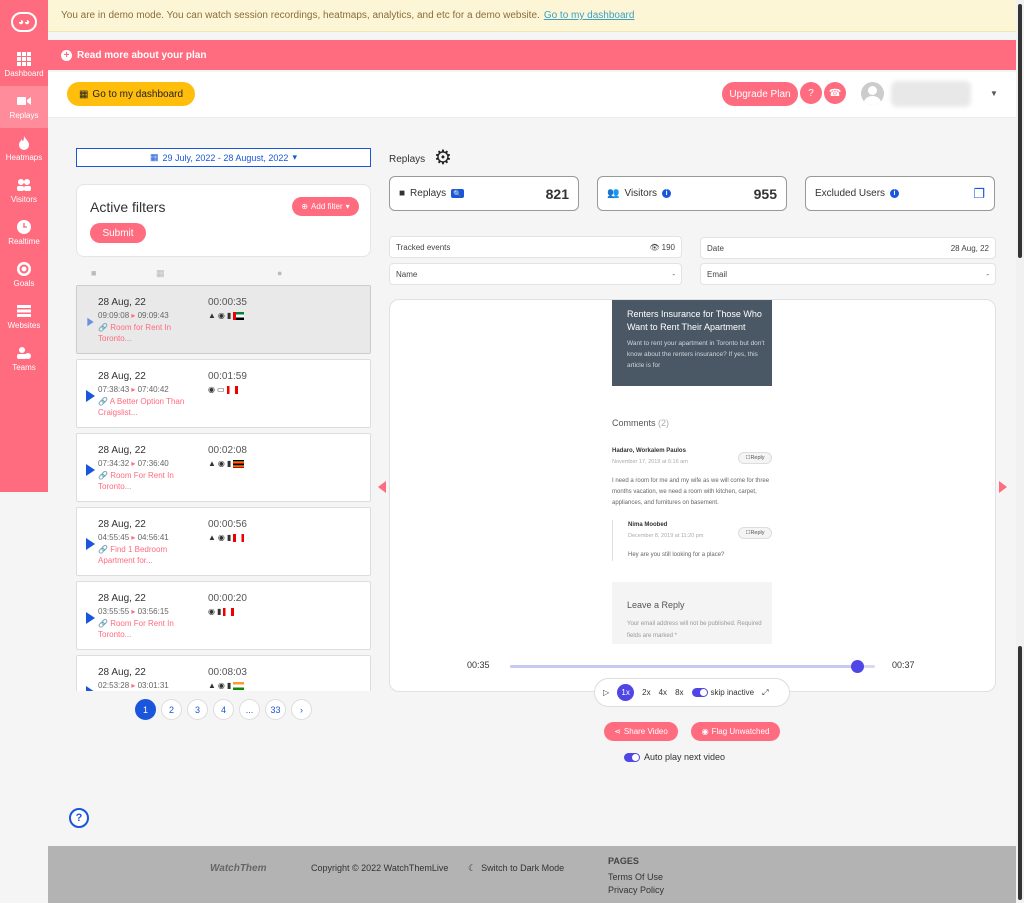 The width and height of the screenshot is (1024, 903). What do you see at coordinates (656, 605) in the screenshot?
I see `leave-reply-title: Leave a Reply` at bounding box center [656, 605].